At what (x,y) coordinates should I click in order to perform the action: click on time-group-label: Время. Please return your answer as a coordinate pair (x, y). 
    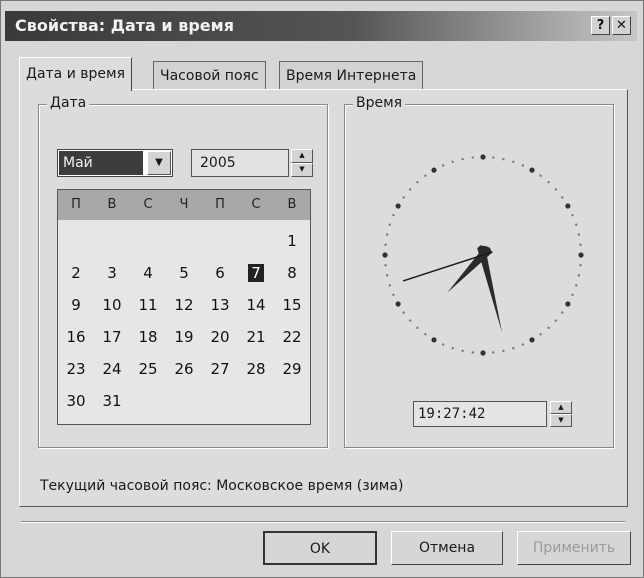
    Looking at the image, I should click on (379, 103).